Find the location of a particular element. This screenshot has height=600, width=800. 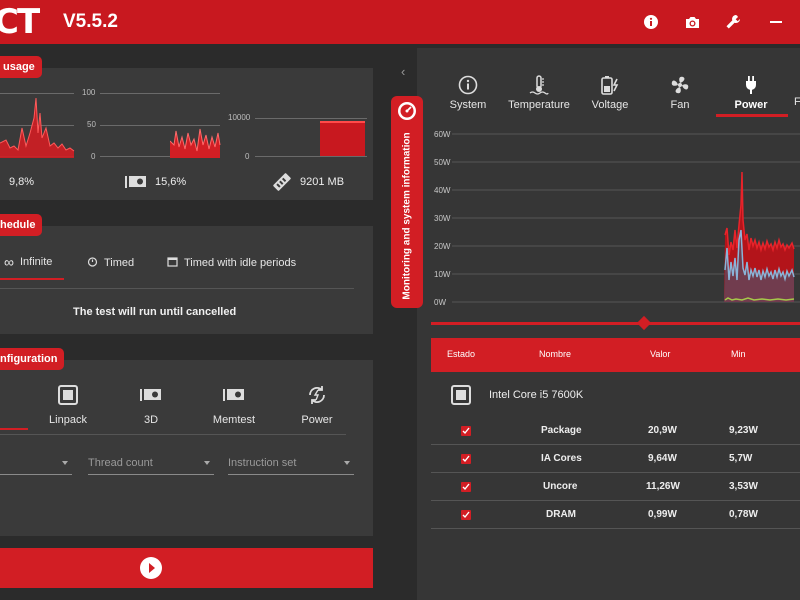

gpu-usage-graph is located at coordinates (195, 143).